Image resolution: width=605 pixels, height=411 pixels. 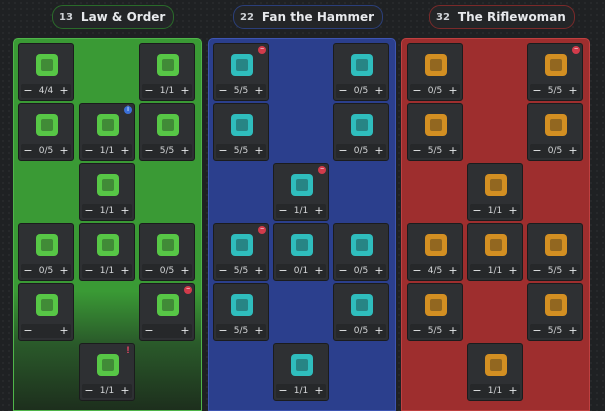 What do you see at coordinates (168, 125) in the screenshot?
I see `gold-hand-icon` at bounding box center [168, 125].